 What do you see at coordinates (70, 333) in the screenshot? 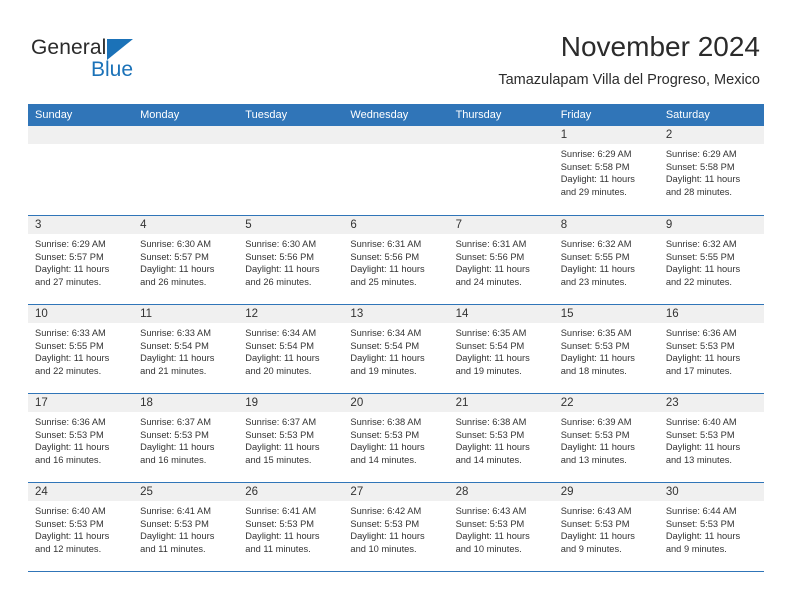
I see `sunrise-text: Sunrise: 6:33 AM` at bounding box center [70, 333].